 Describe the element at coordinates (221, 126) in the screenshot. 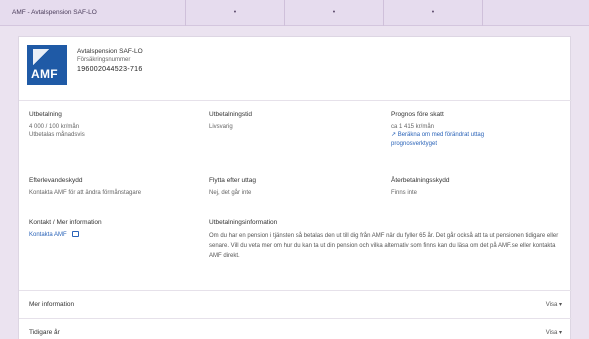

I see `utbetalningstid-value: Livsvarig` at that location.